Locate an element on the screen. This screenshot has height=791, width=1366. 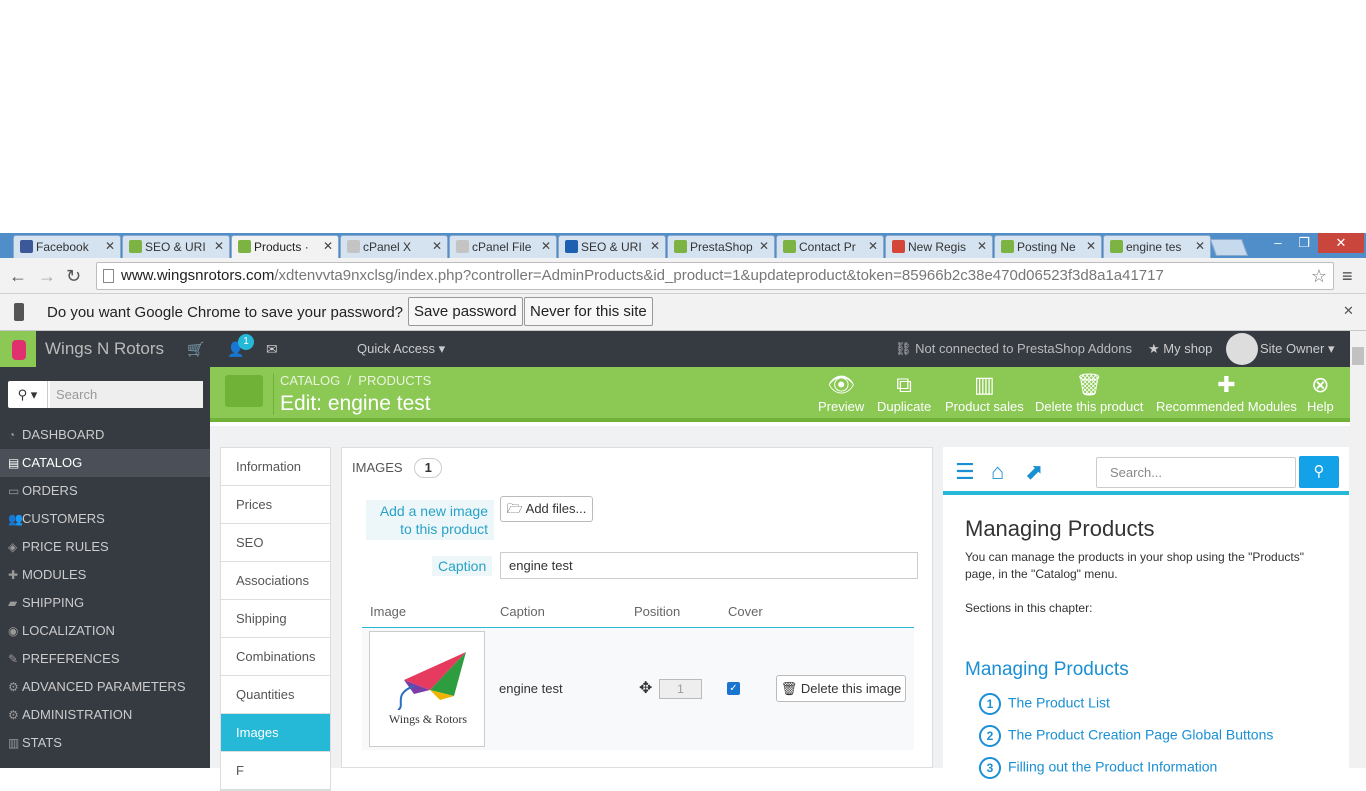
position-input: 1 is located at coordinates (680, 689).